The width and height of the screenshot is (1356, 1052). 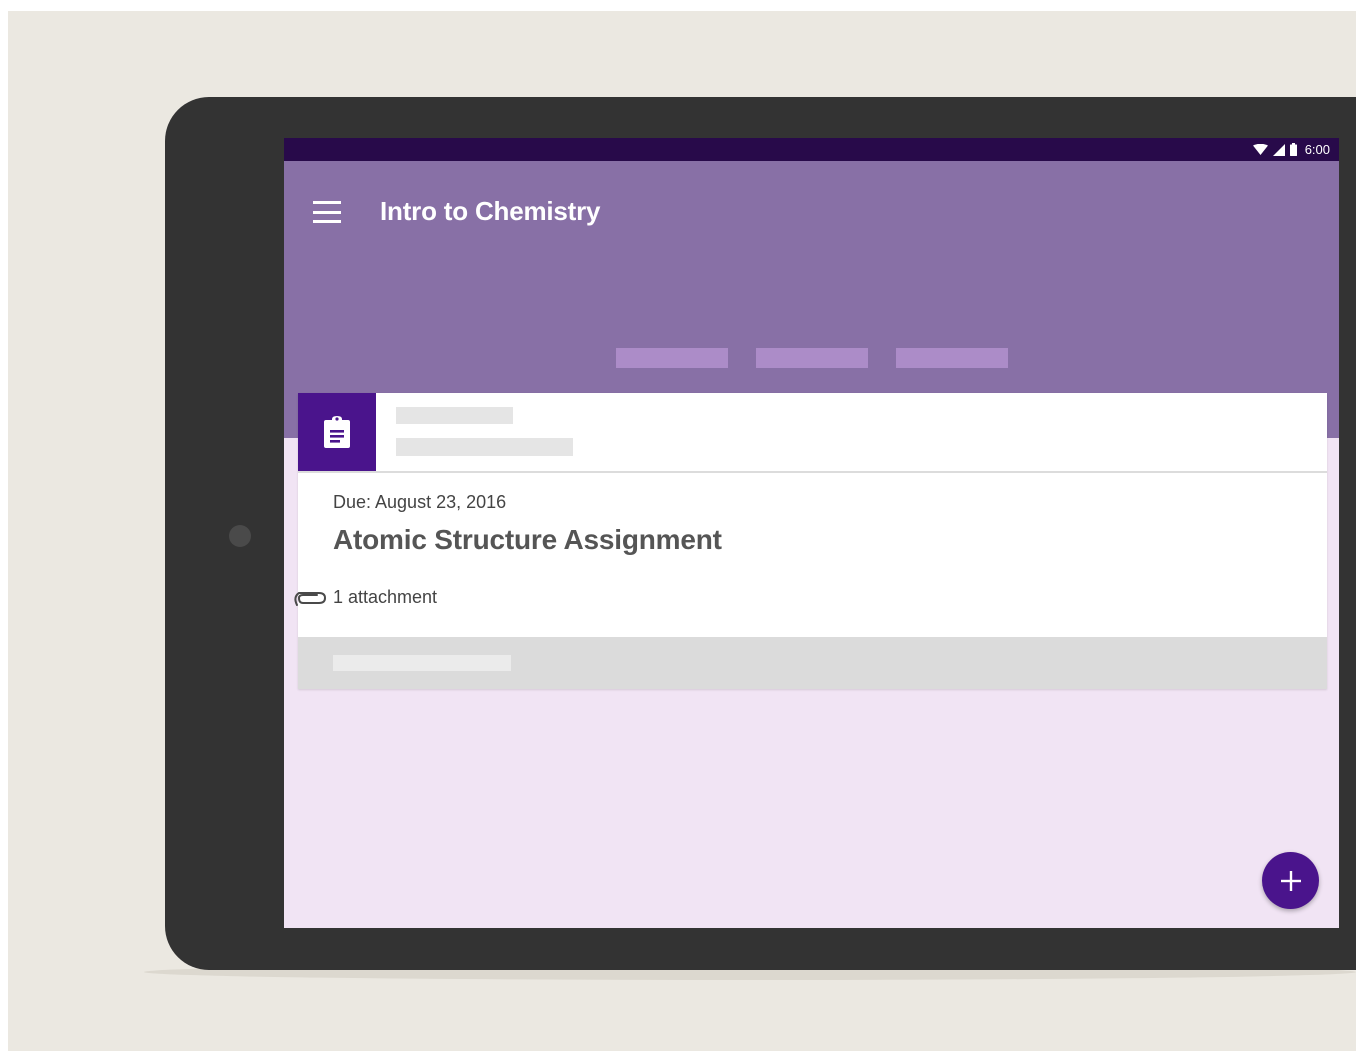 What do you see at coordinates (420, 502) in the screenshot?
I see `due-date: Due: August 23, 2016` at bounding box center [420, 502].